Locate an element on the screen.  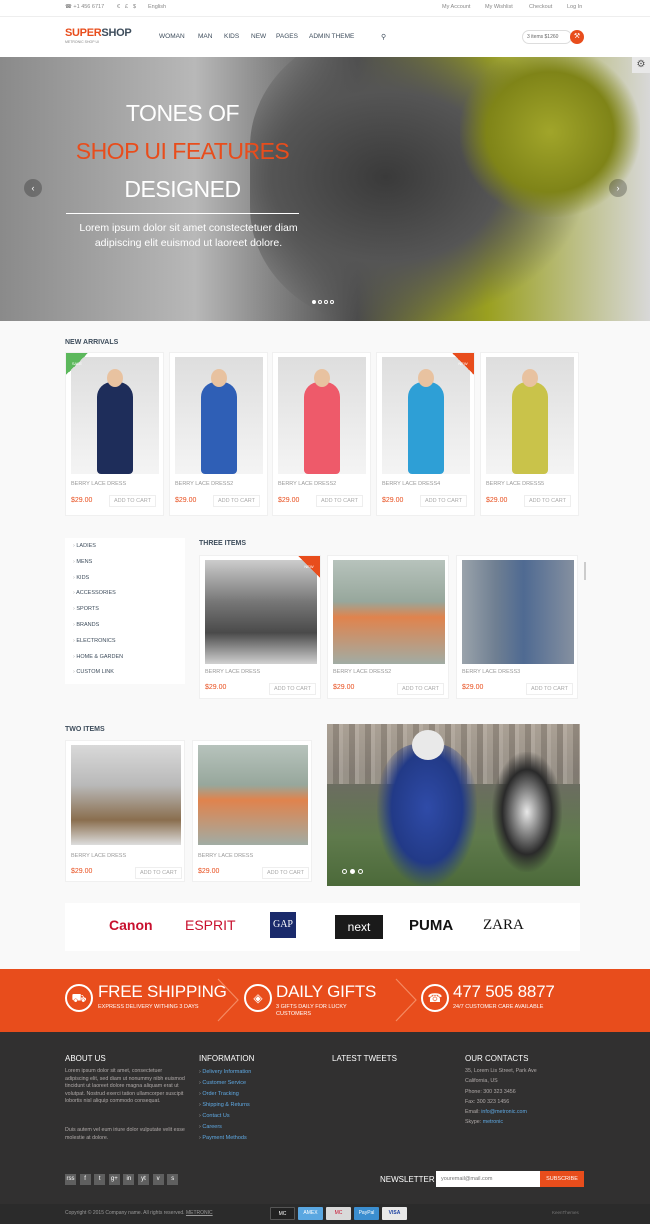
footer-info-link: Customer Service is located at coordinates (222, 1083).